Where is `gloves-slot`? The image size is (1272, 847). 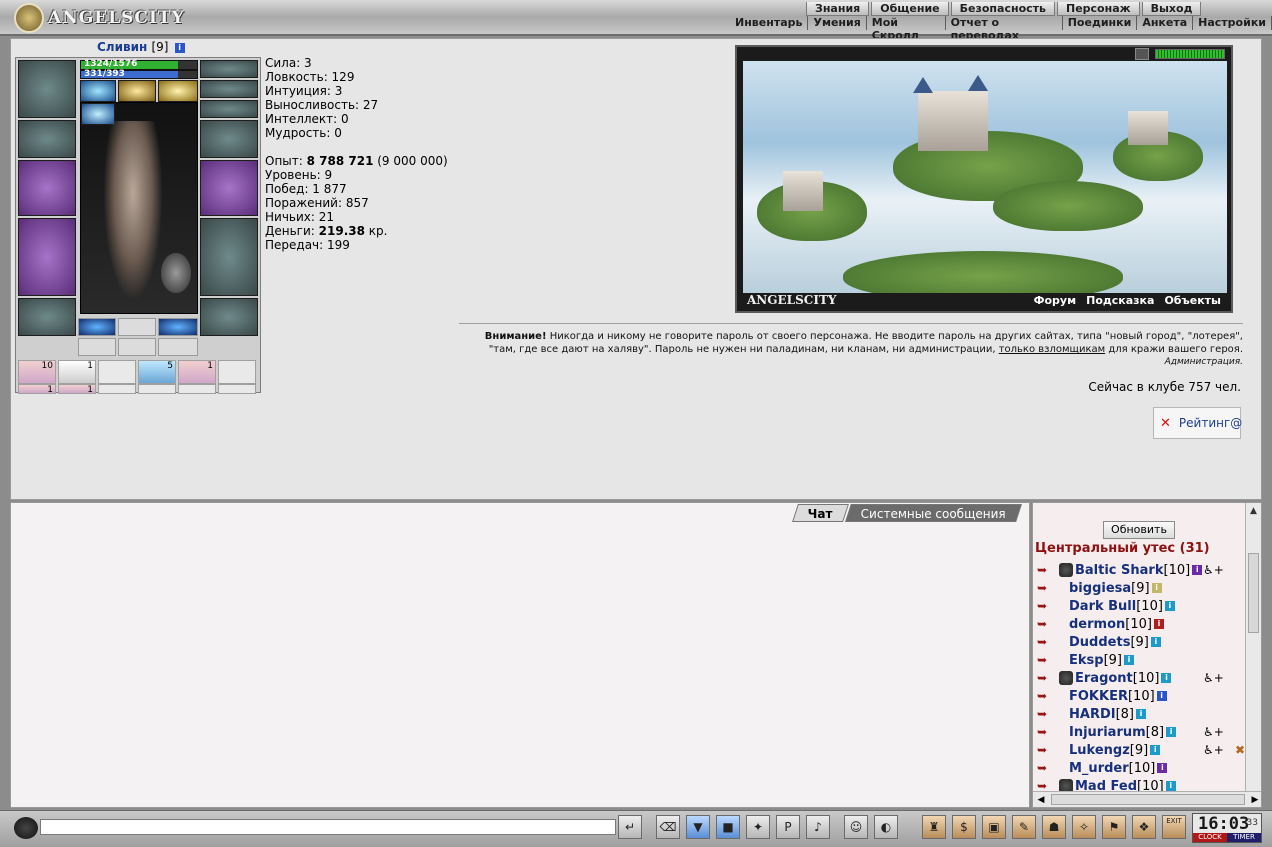
gloves-slot is located at coordinates (229, 139).